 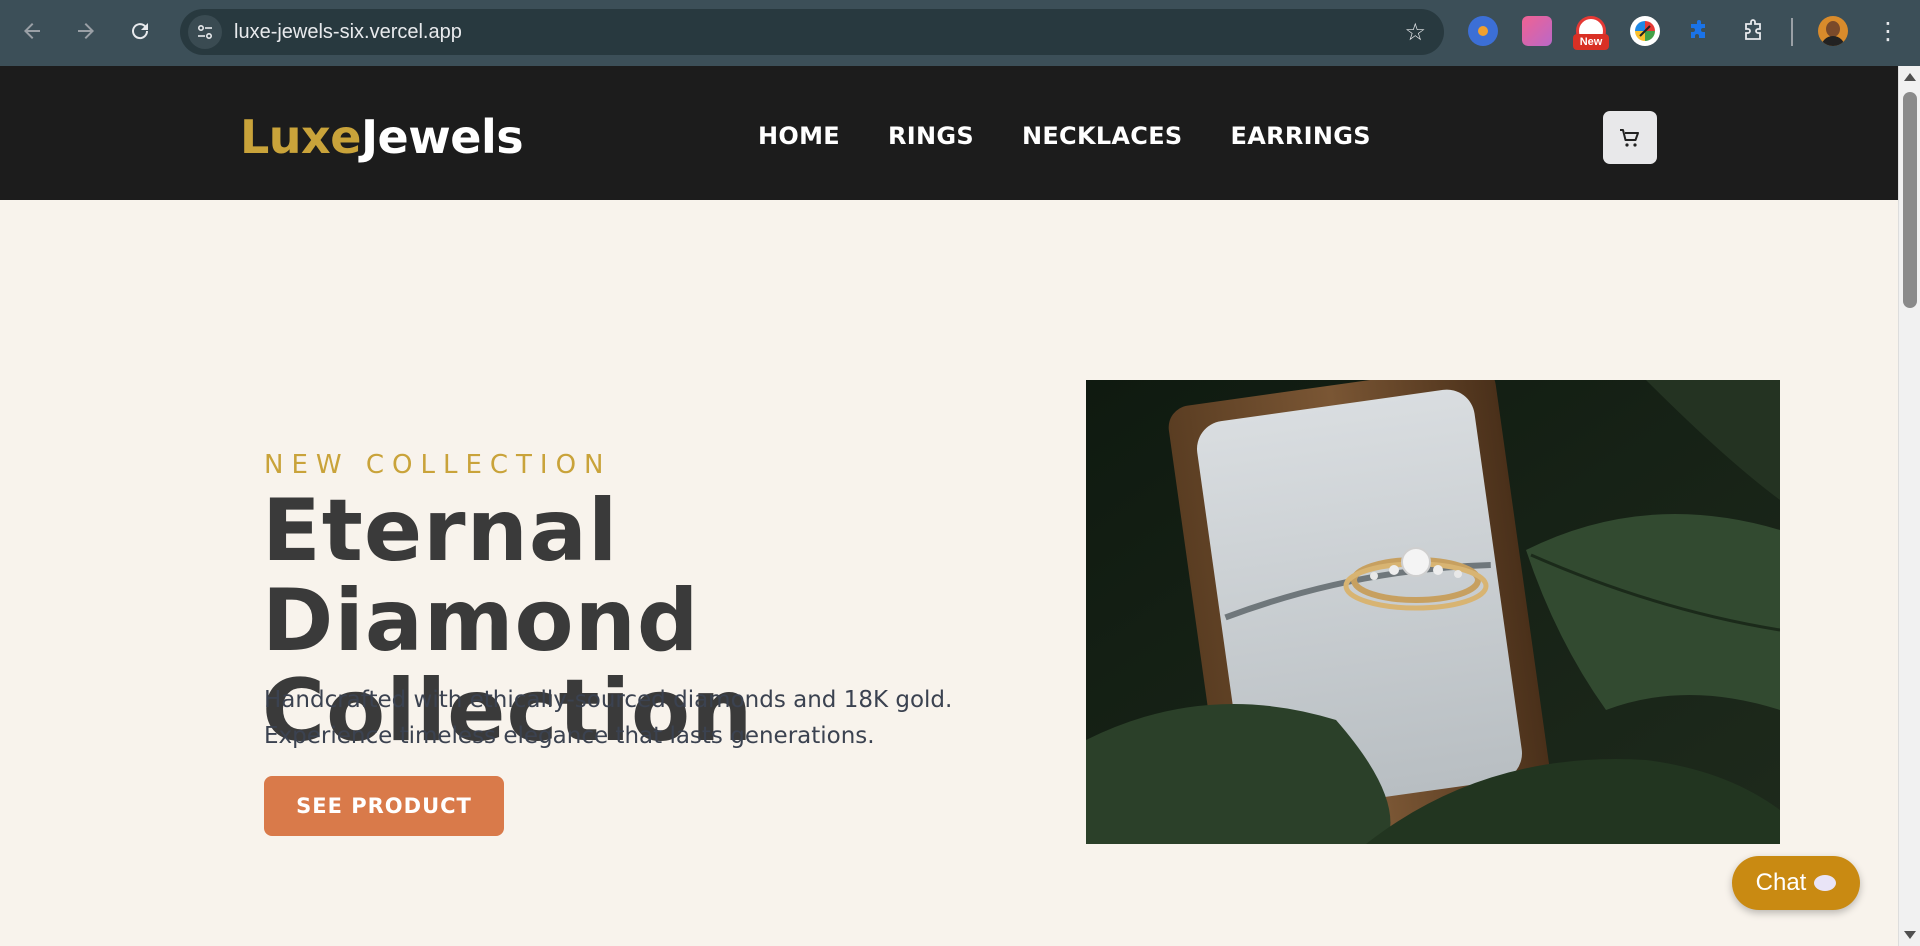 I want to click on main-nav: HOME RINGS NECKLACES EARRINGS, so click(x=1064, y=136).